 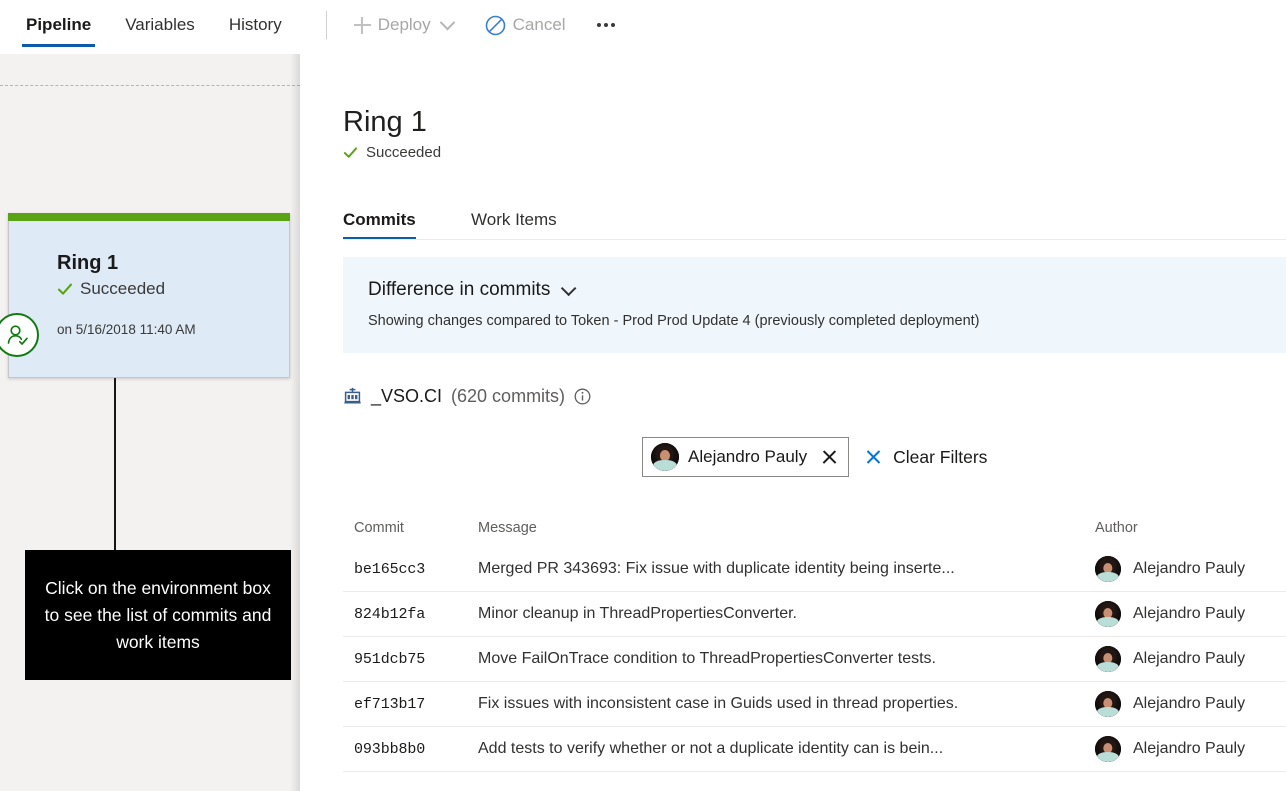 What do you see at coordinates (389, 749) in the screenshot?
I see `commit-hash: 093bb8b0` at bounding box center [389, 749].